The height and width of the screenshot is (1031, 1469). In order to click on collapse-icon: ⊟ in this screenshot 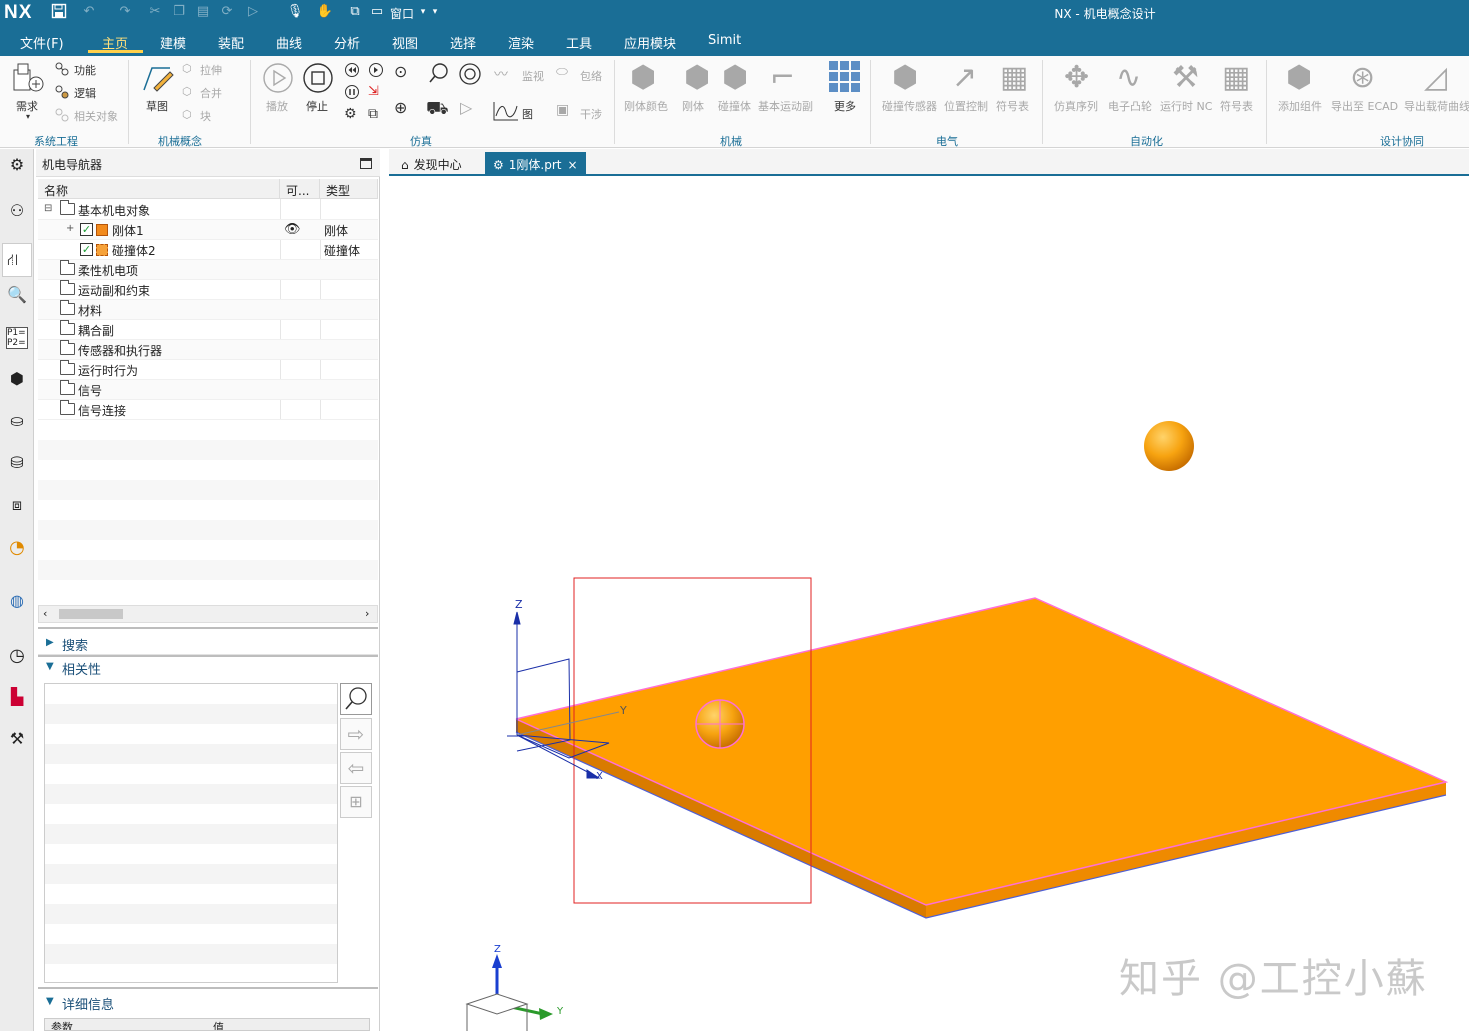, I will do `click(48, 208)`.